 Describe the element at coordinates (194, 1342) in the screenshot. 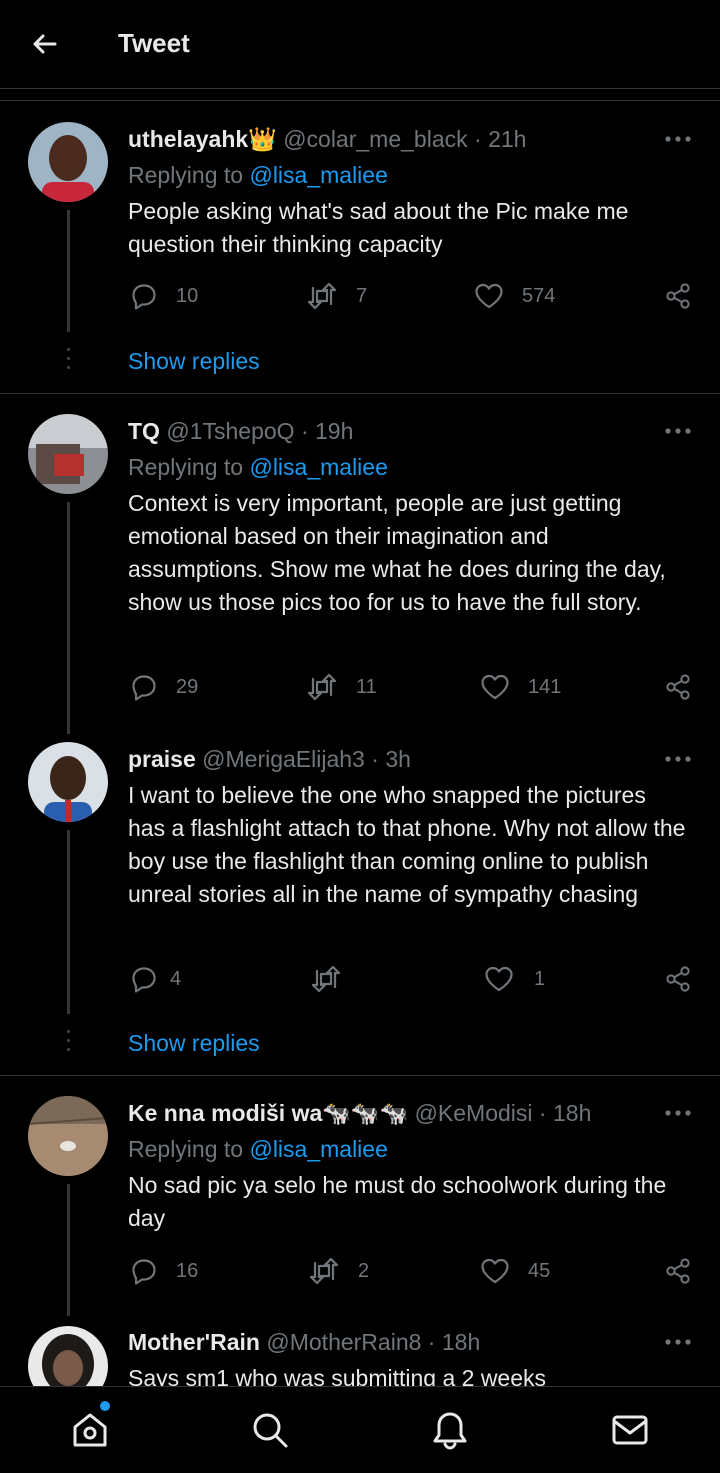

I see `display-name: Mother'Rain` at that location.